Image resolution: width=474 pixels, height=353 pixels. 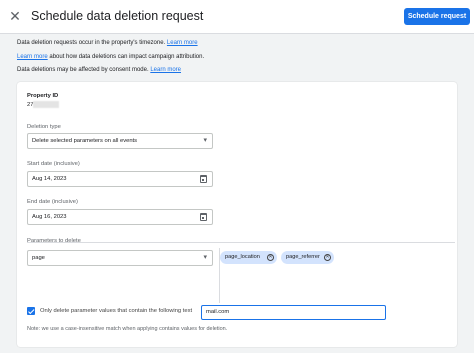 What do you see at coordinates (242, 257) in the screenshot?
I see `parameter-chip-label: page_location` at bounding box center [242, 257].